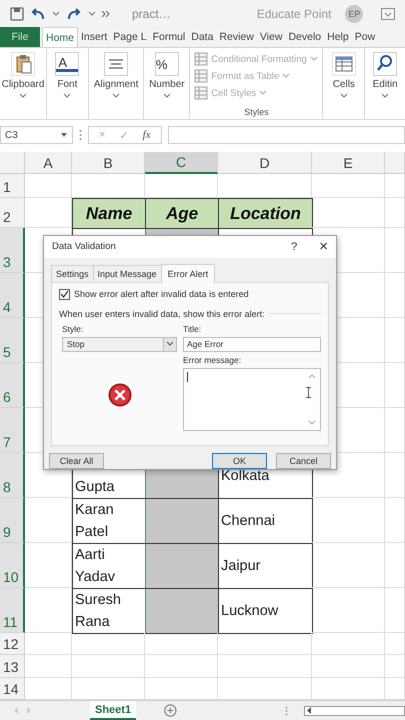 This screenshot has width=405, height=720. What do you see at coordinates (265, 213) in the screenshot?
I see `table-header-cell: Location` at bounding box center [265, 213].